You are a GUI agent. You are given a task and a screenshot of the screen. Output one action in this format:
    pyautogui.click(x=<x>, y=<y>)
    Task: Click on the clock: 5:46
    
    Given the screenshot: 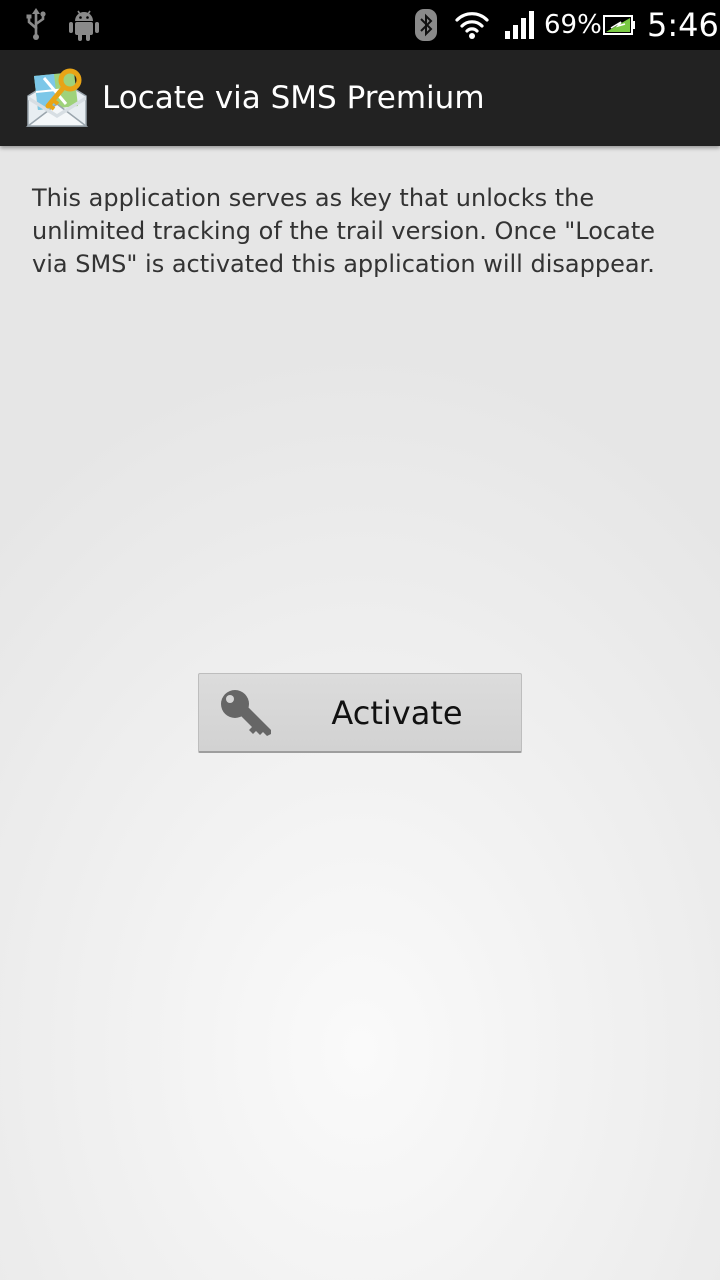 What is the action you would take?
    pyautogui.click(x=683, y=25)
    